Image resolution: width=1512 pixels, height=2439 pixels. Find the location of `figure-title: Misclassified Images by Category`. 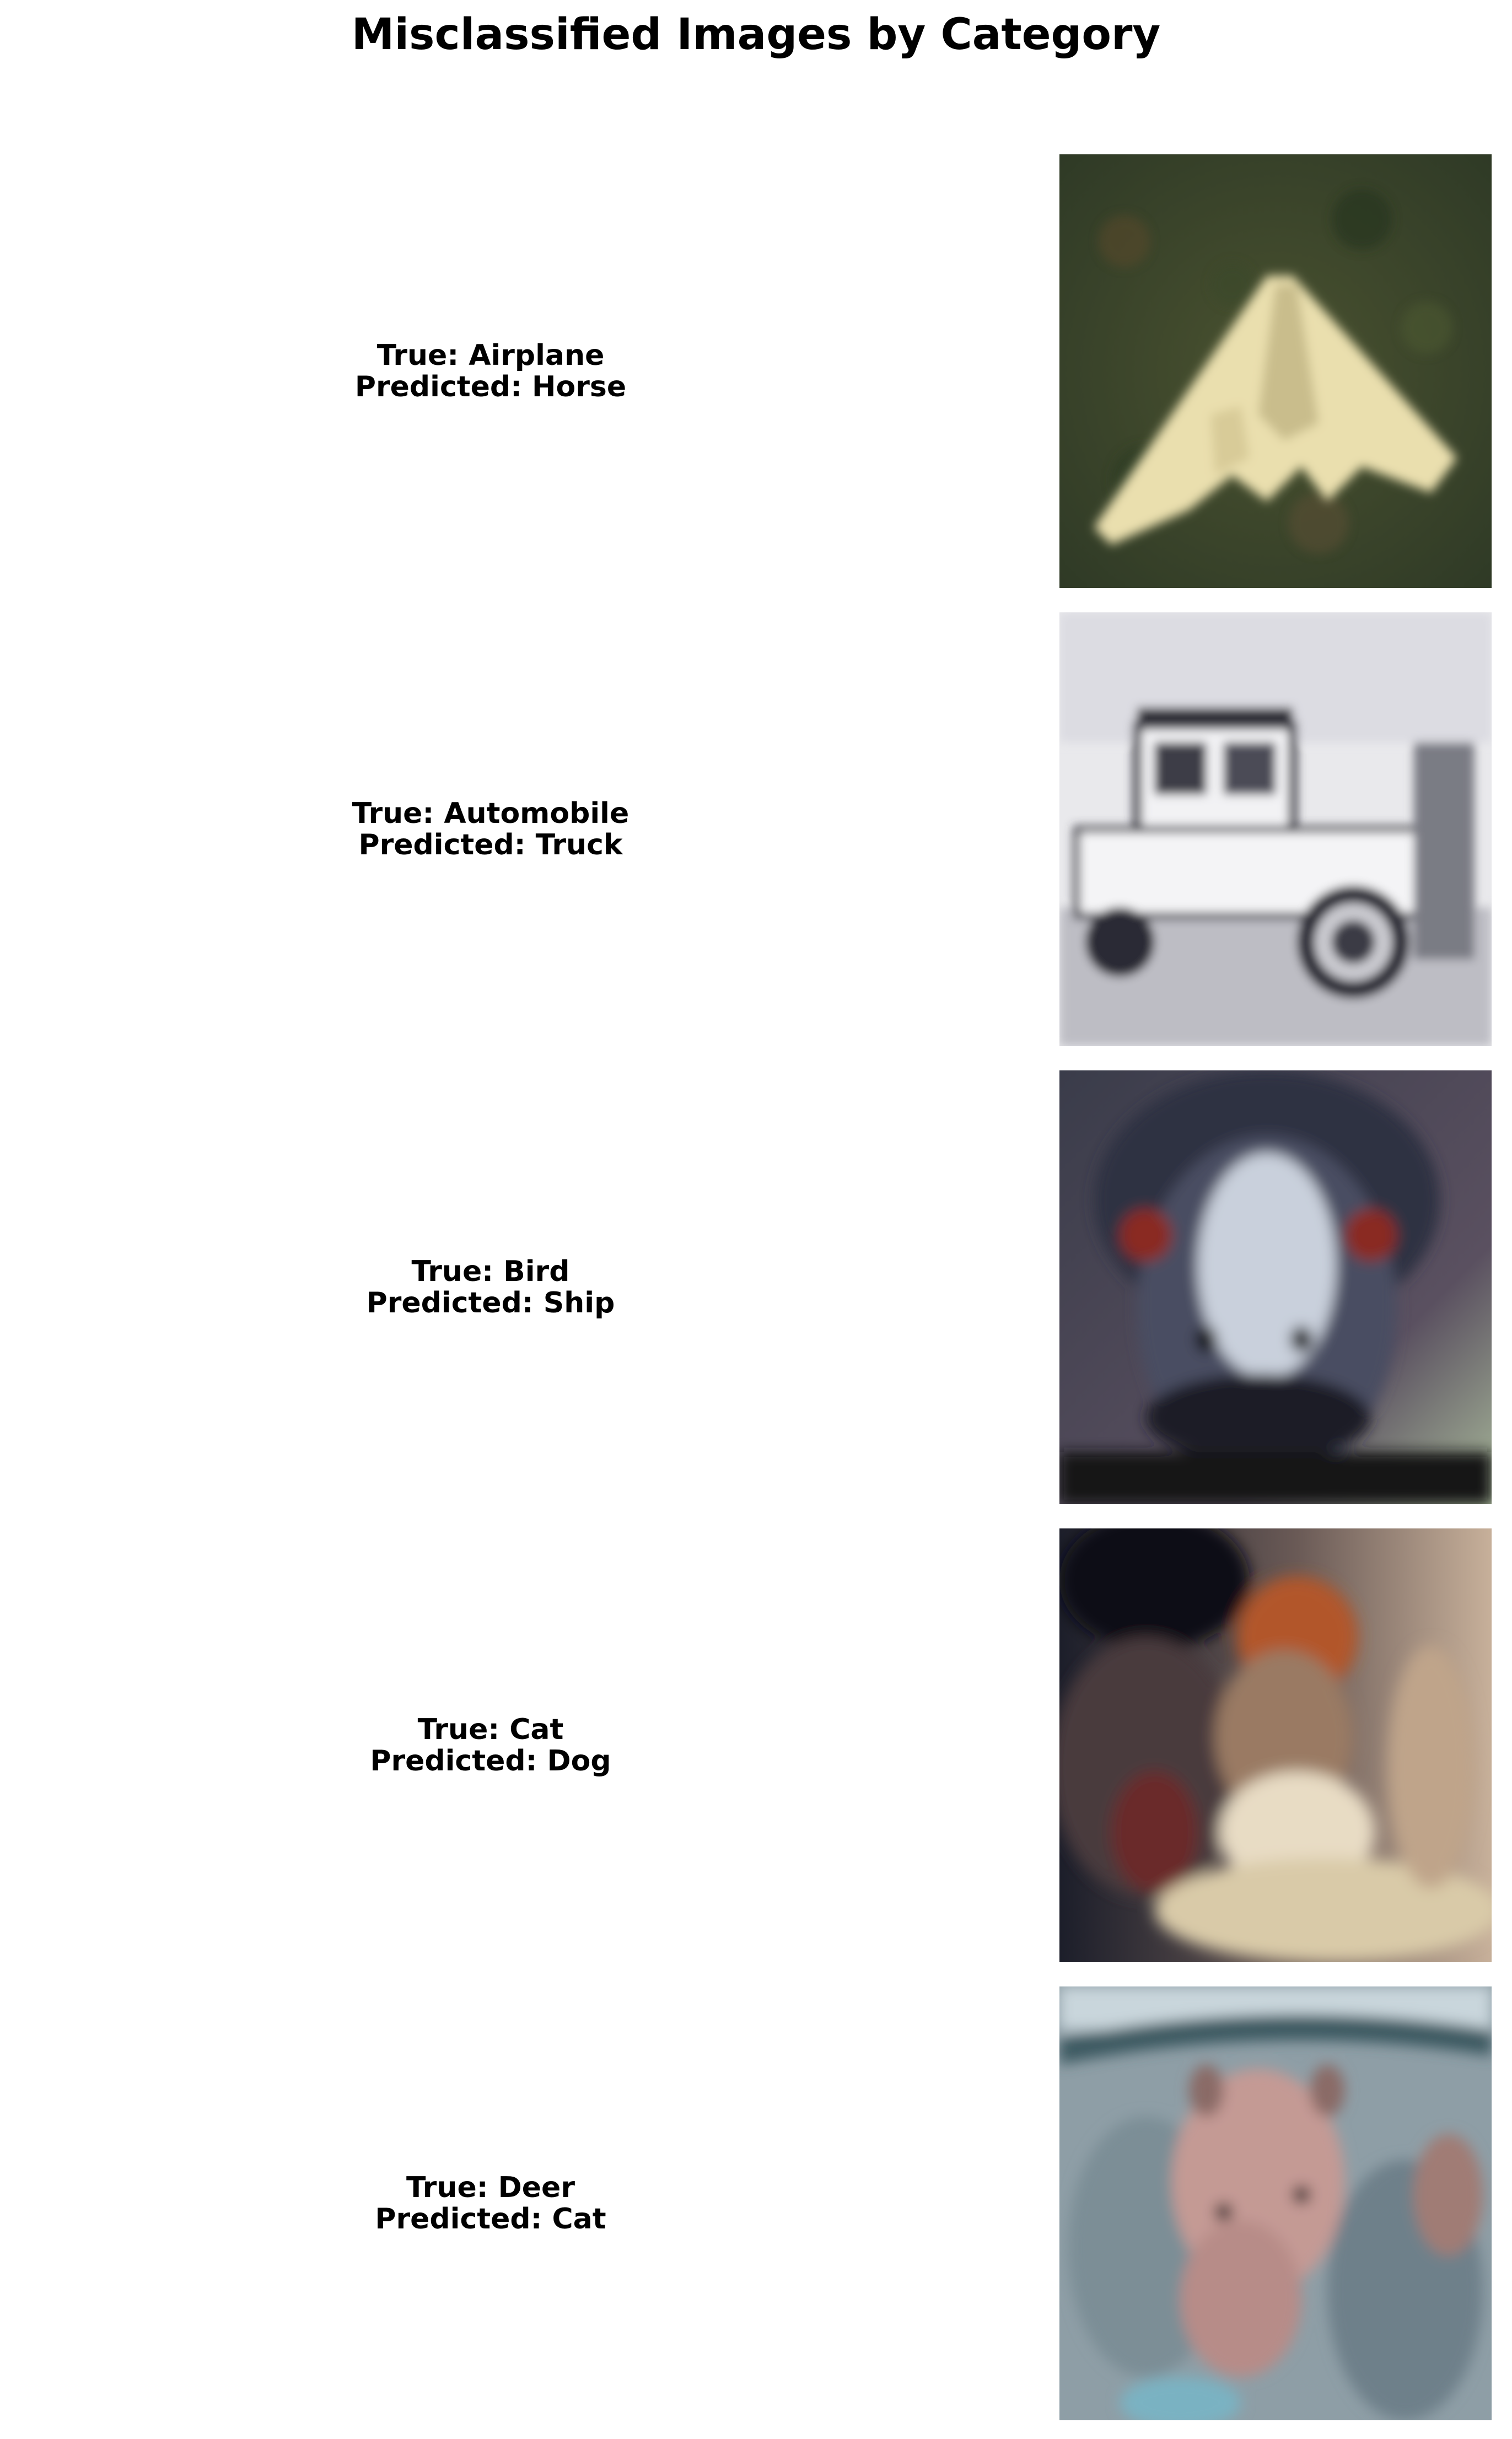

figure-title: Misclassified Images by Category is located at coordinates (756, 35).